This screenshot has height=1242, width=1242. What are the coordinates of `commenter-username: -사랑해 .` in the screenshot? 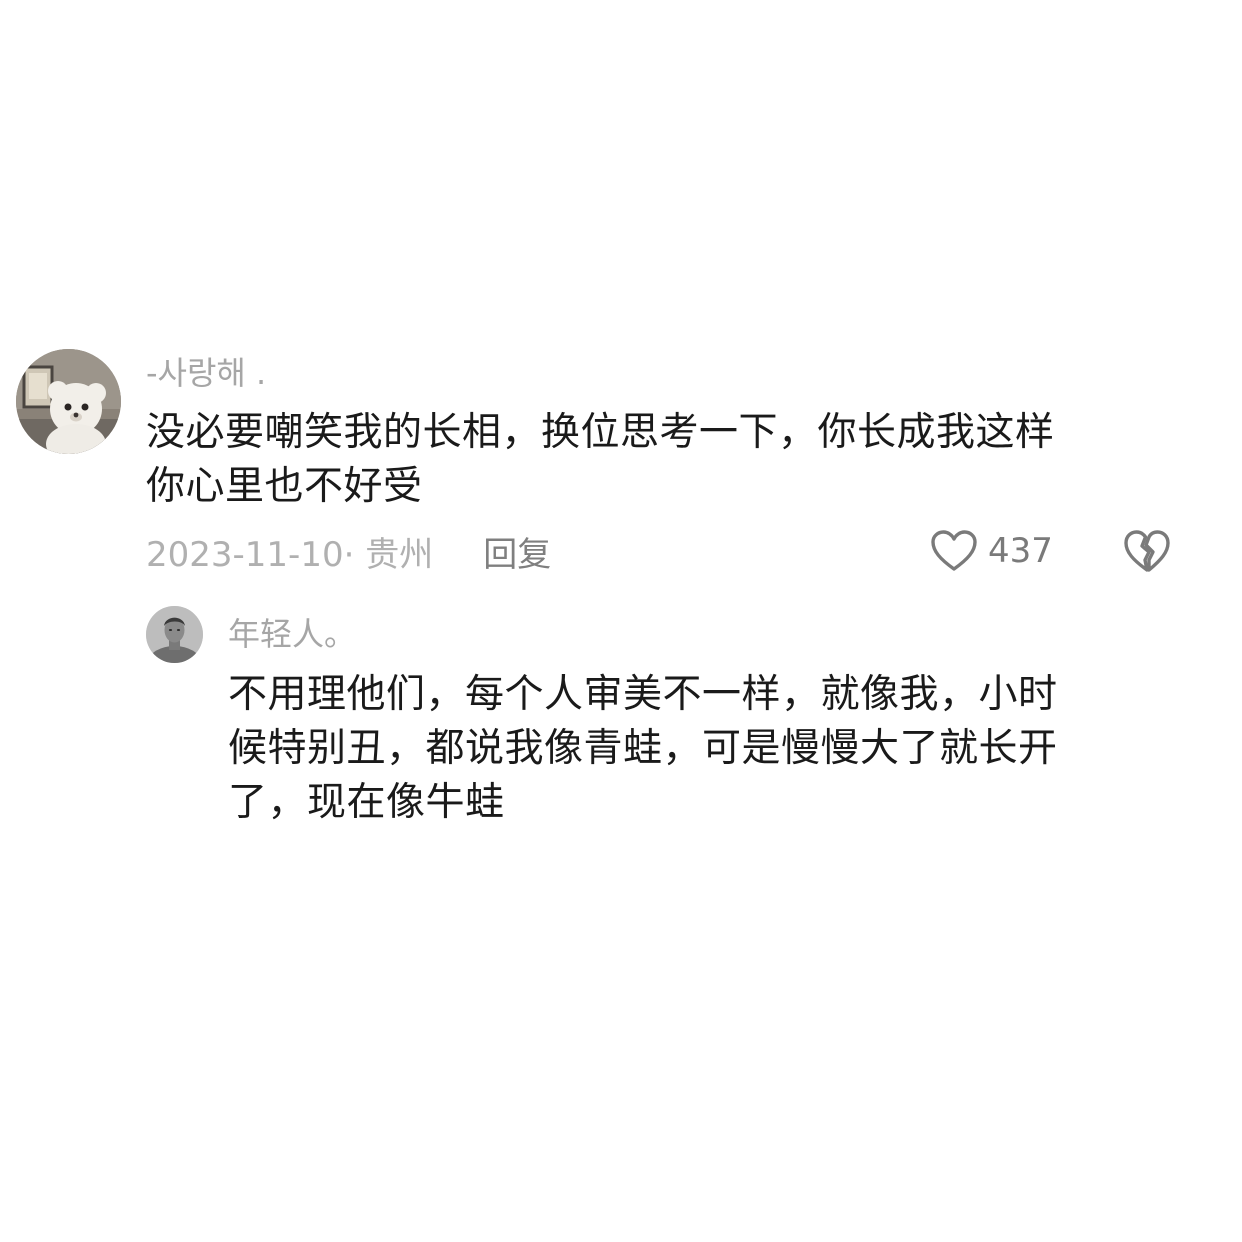 It's located at (206, 373).